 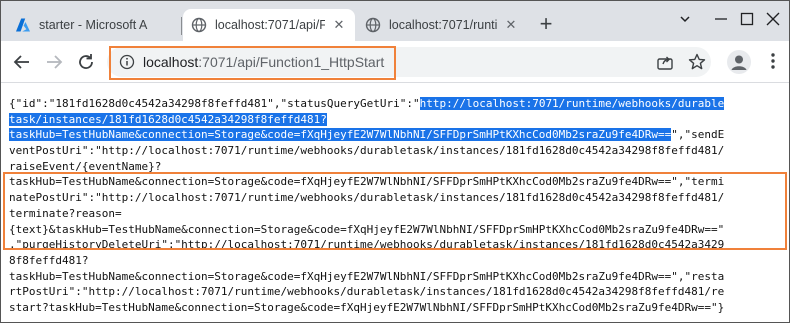 I want to click on tab-title: localhost:7071/runti, so click(x=443, y=25).